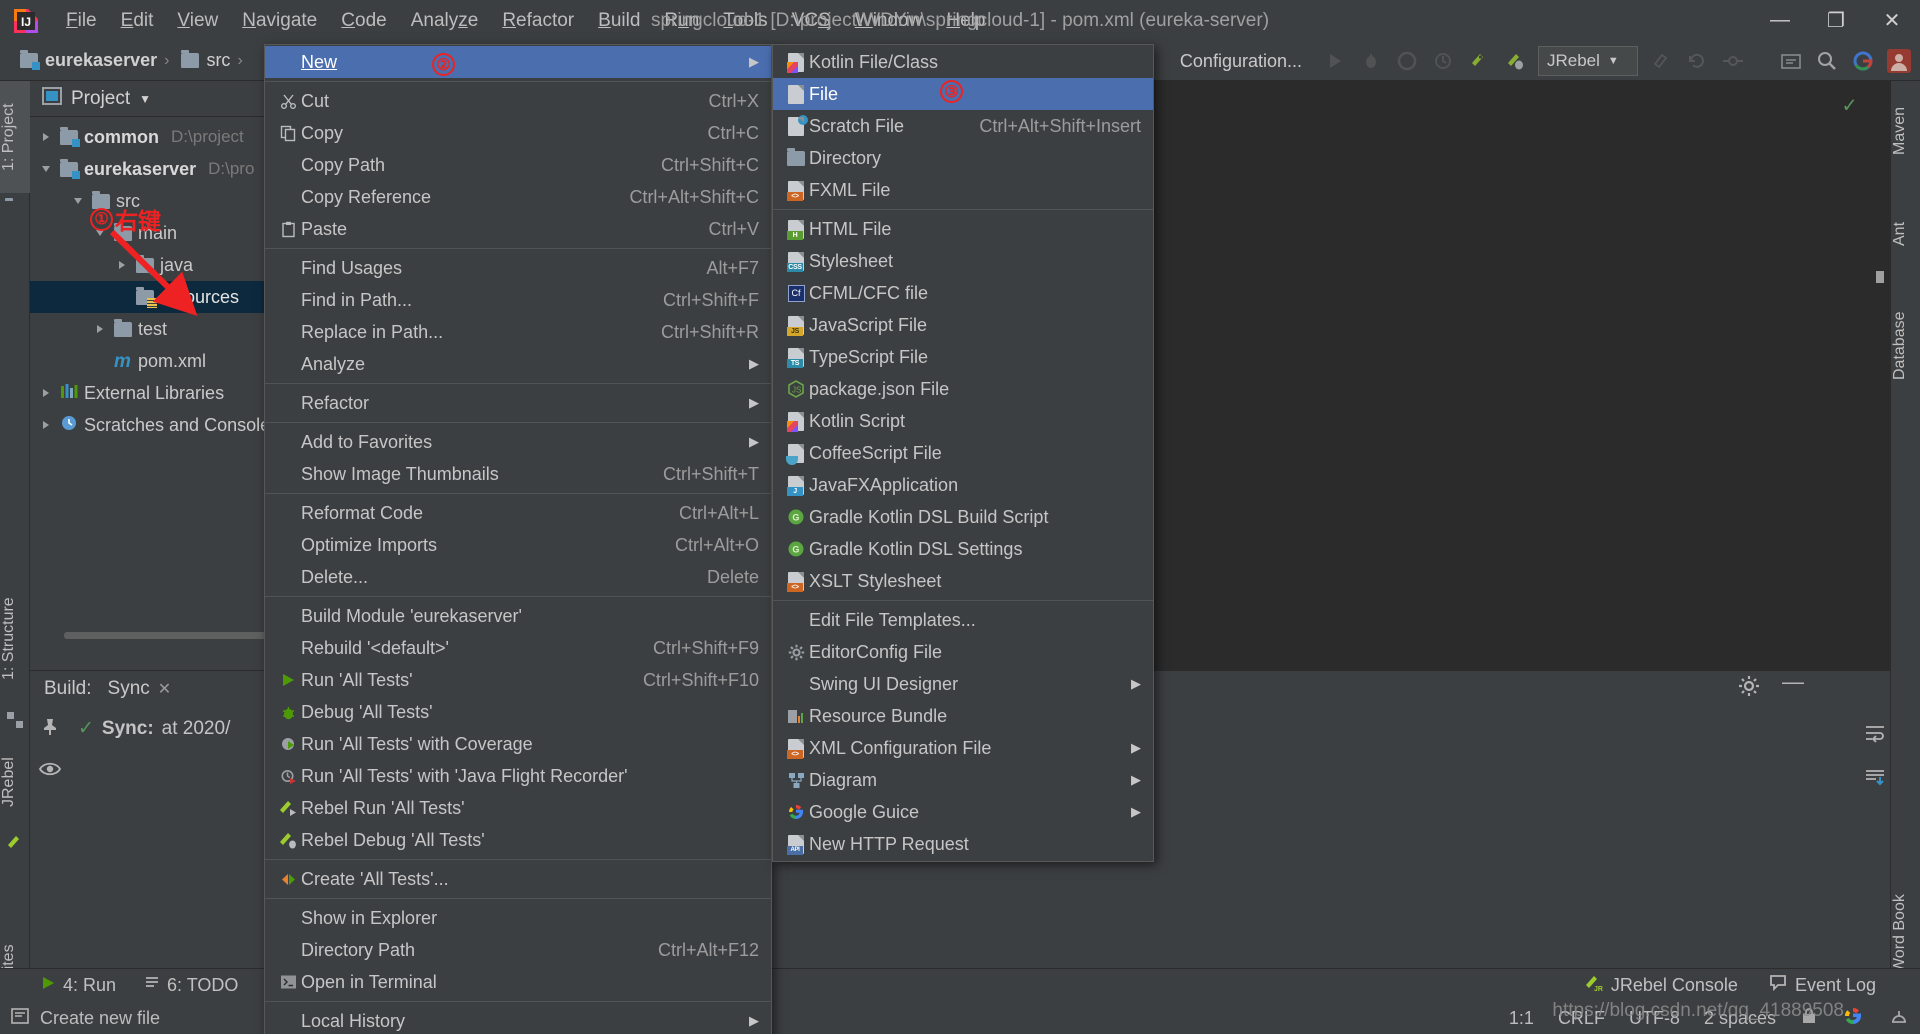  Describe the element at coordinates (518, 133) in the screenshot. I see `menu-item-copy: Copy Ctrl+C` at that location.